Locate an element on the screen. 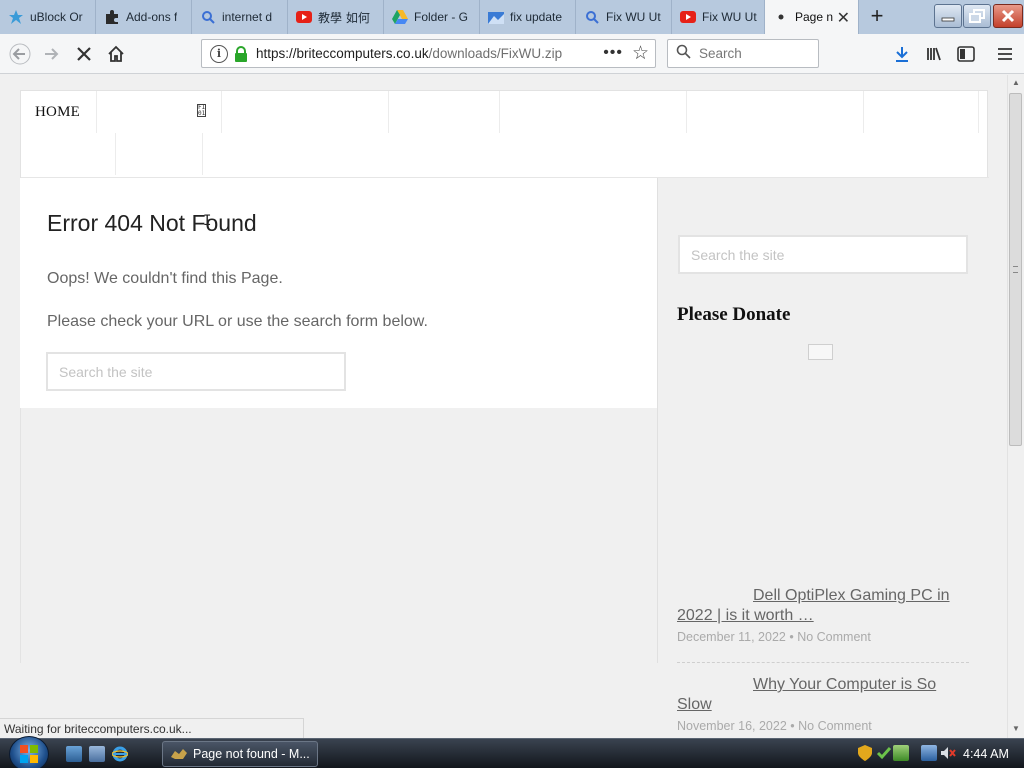 The height and width of the screenshot is (768, 1024). library-button is located at coordinates (934, 54).